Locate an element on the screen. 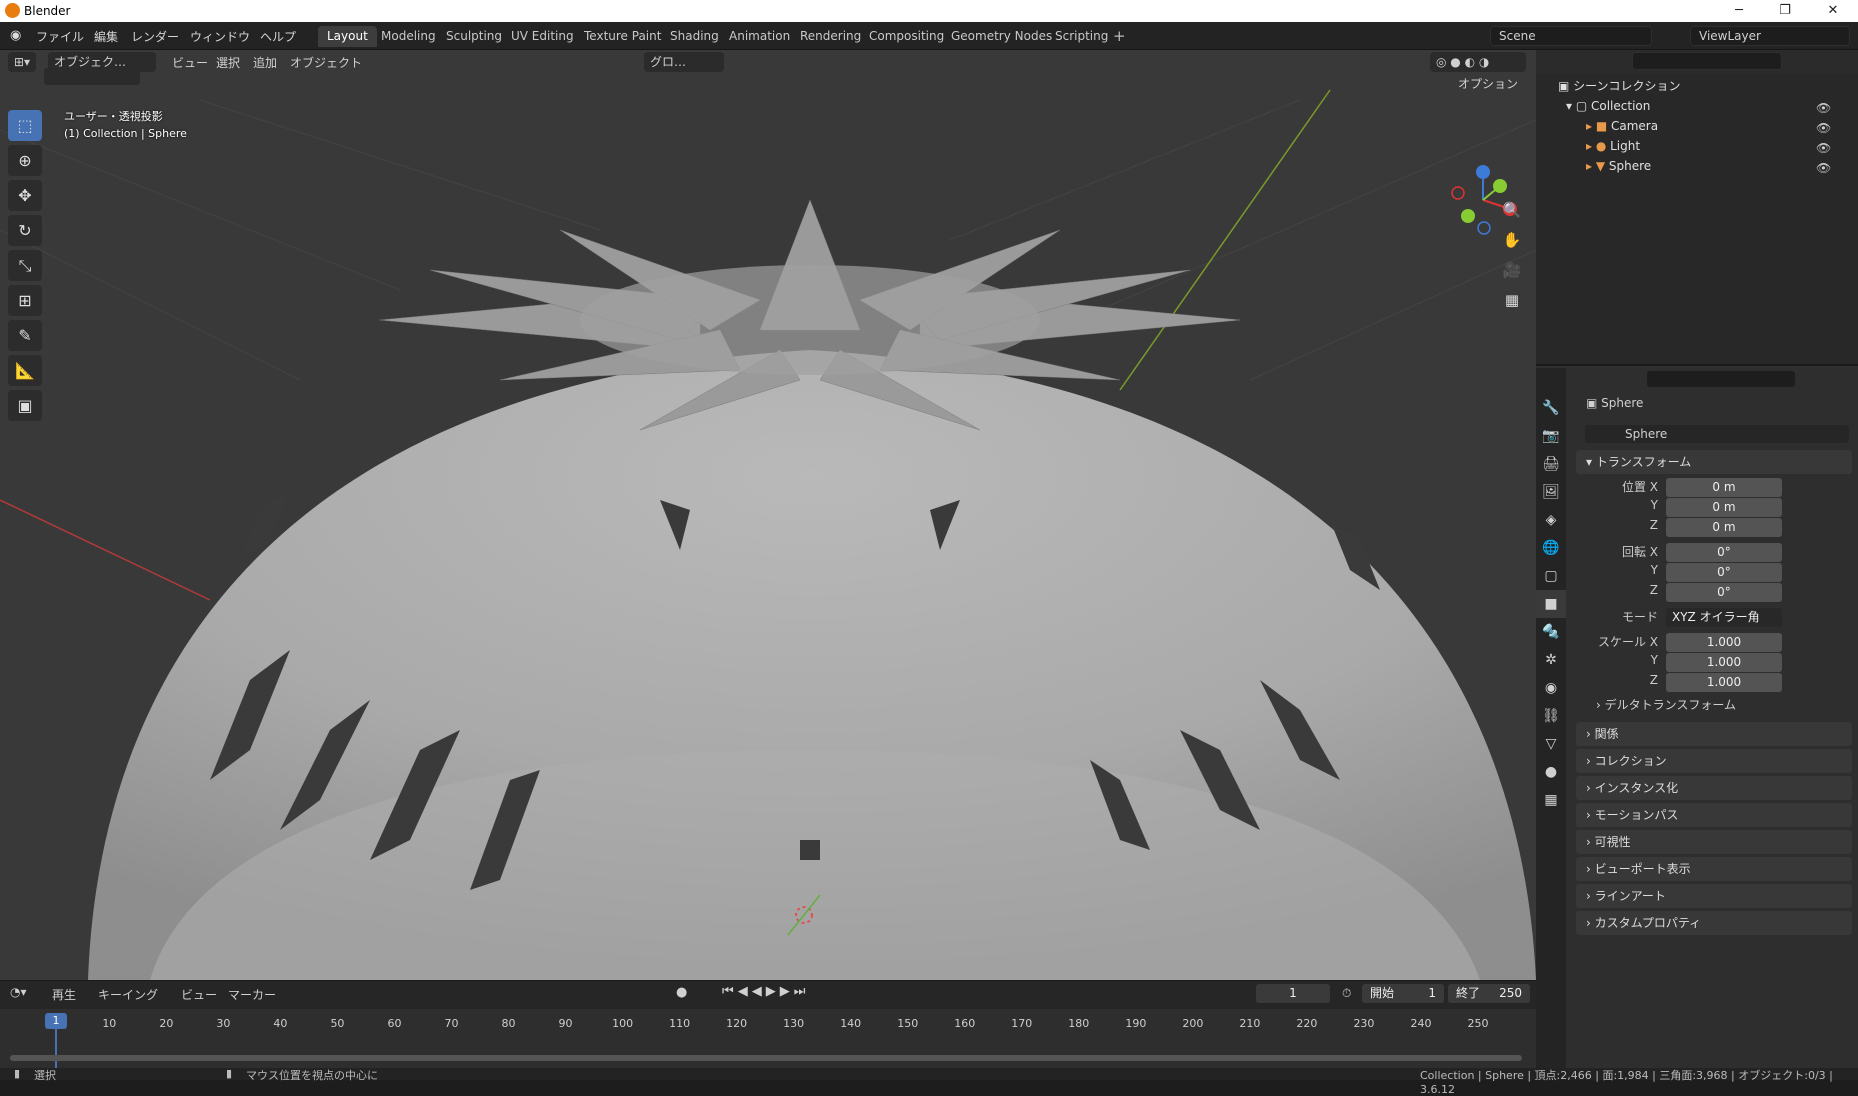 This screenshot has height=1096, width=1858. select-mode-buttons is located at coordinates (92, 76).